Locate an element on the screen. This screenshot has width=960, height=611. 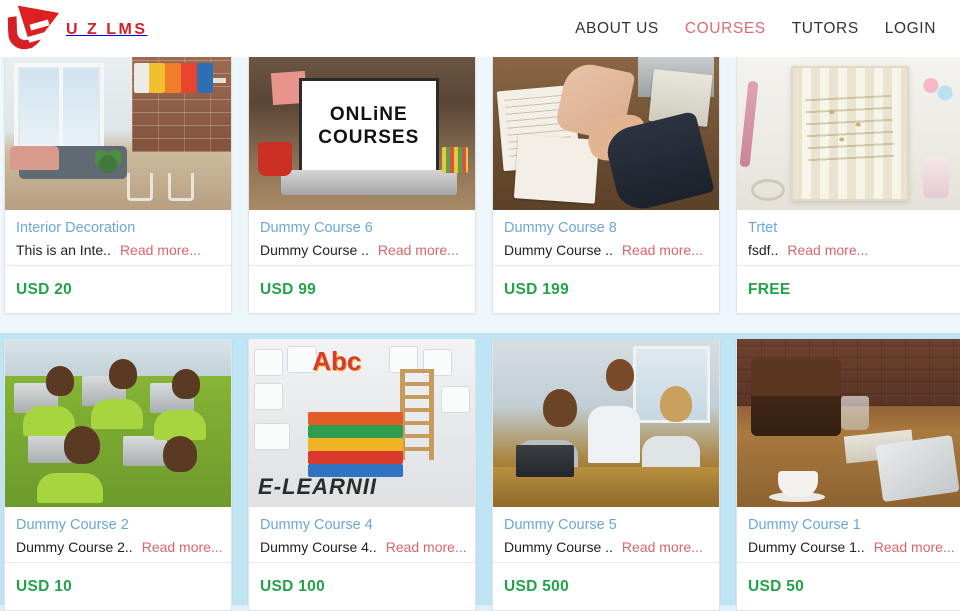
interior-room-thumbnail is located at coordinates (118, 133).